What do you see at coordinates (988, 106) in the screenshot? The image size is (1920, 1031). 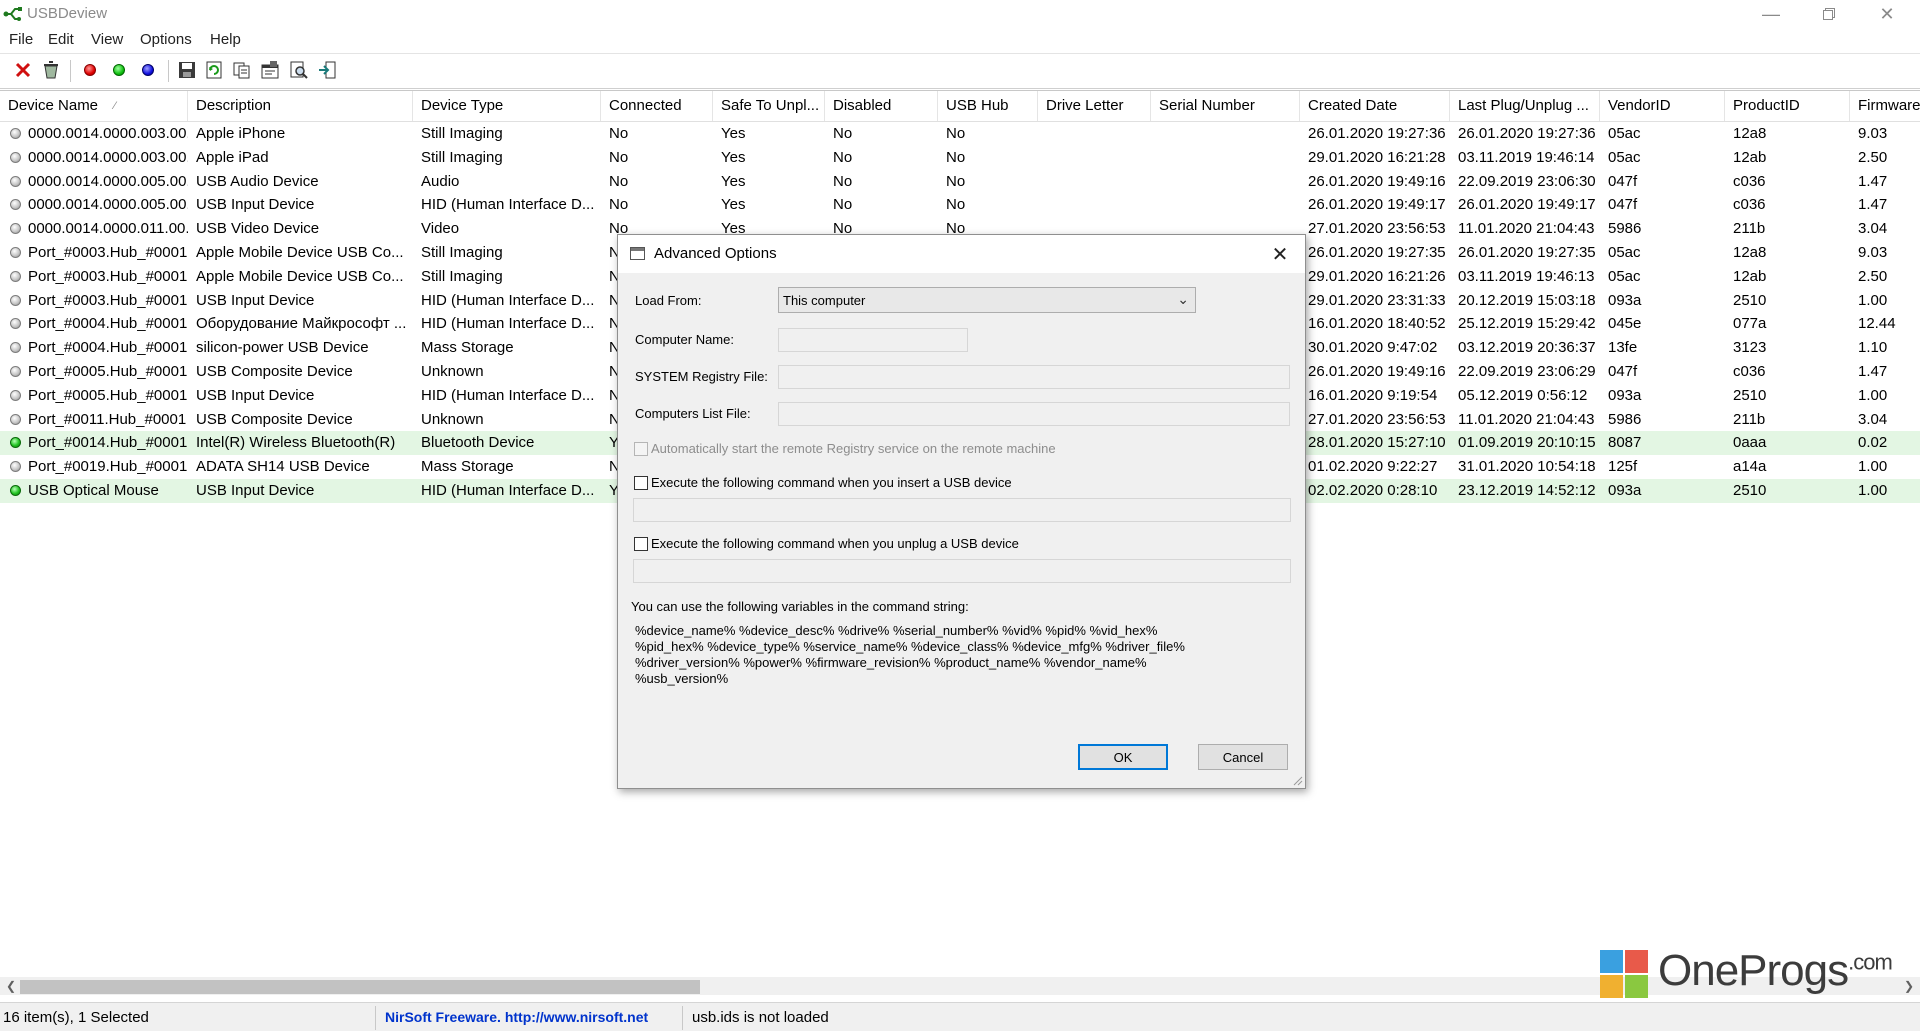 I see `column-header-usb-hub: USB Hub` at bounding box center [988, 106].